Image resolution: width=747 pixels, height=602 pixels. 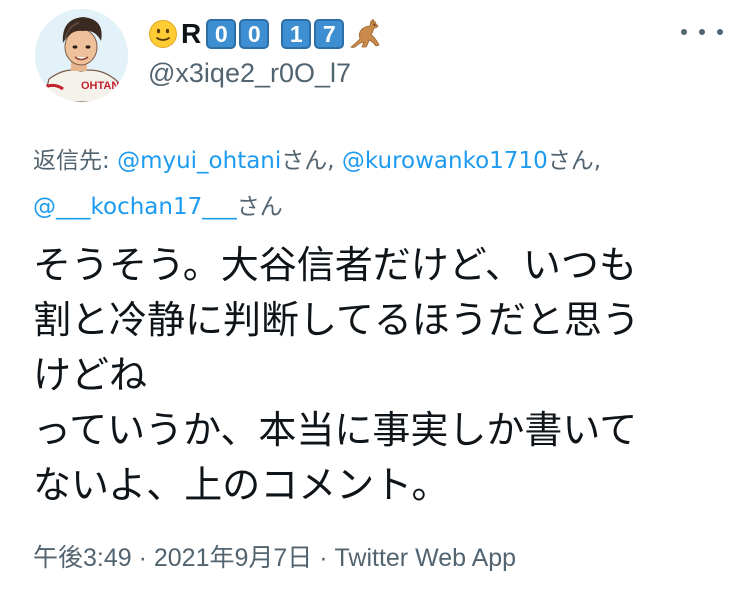 What do you see at coordinates (336, 320) in the screenshot?
I see `tweet-text-line: 割と冷静に判断してるほうだと思う` at bounding box center [336, 320].